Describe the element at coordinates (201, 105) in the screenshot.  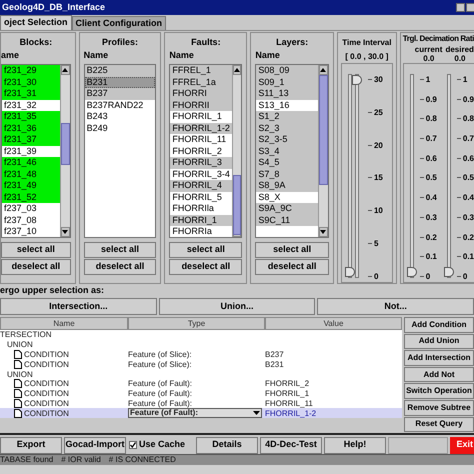
I see `list-item: FHORRII` at that location.